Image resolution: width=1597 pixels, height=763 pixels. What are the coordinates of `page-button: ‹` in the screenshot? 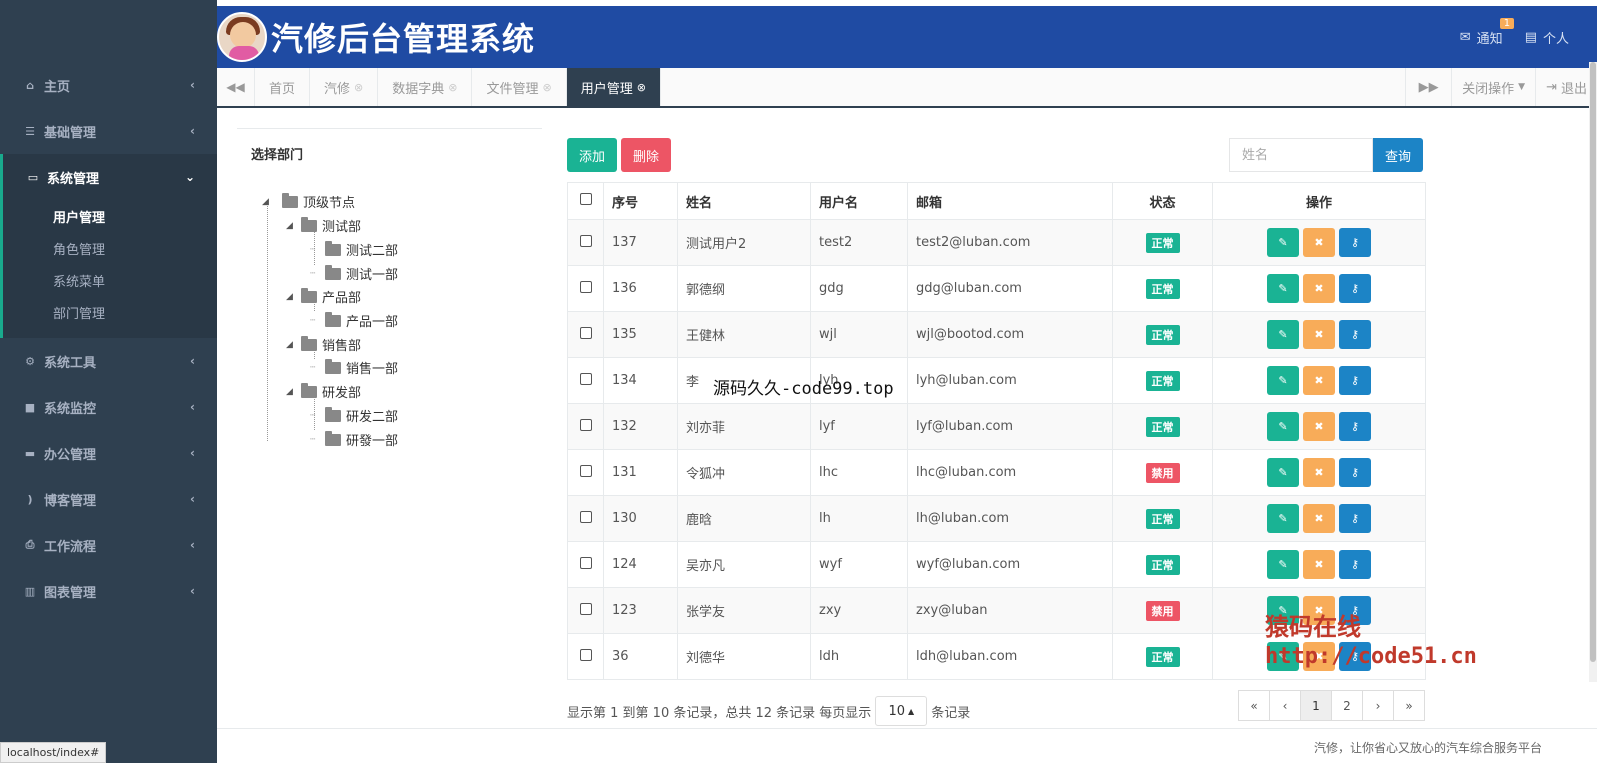 It's located at (1285, 705).